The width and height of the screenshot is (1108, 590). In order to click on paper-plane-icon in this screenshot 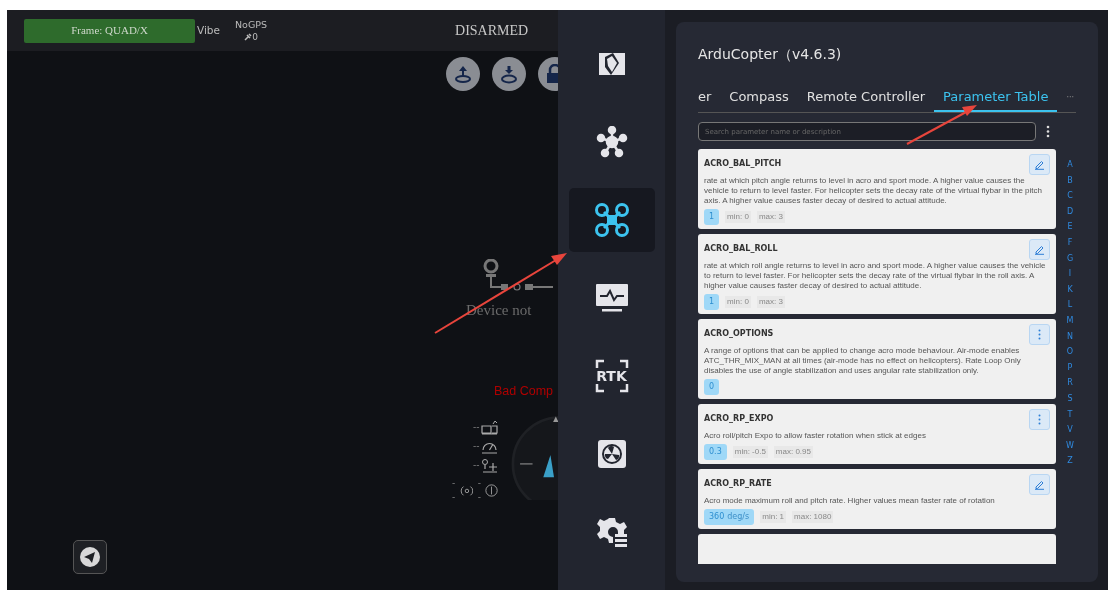, I will do `click(90, 557)`.